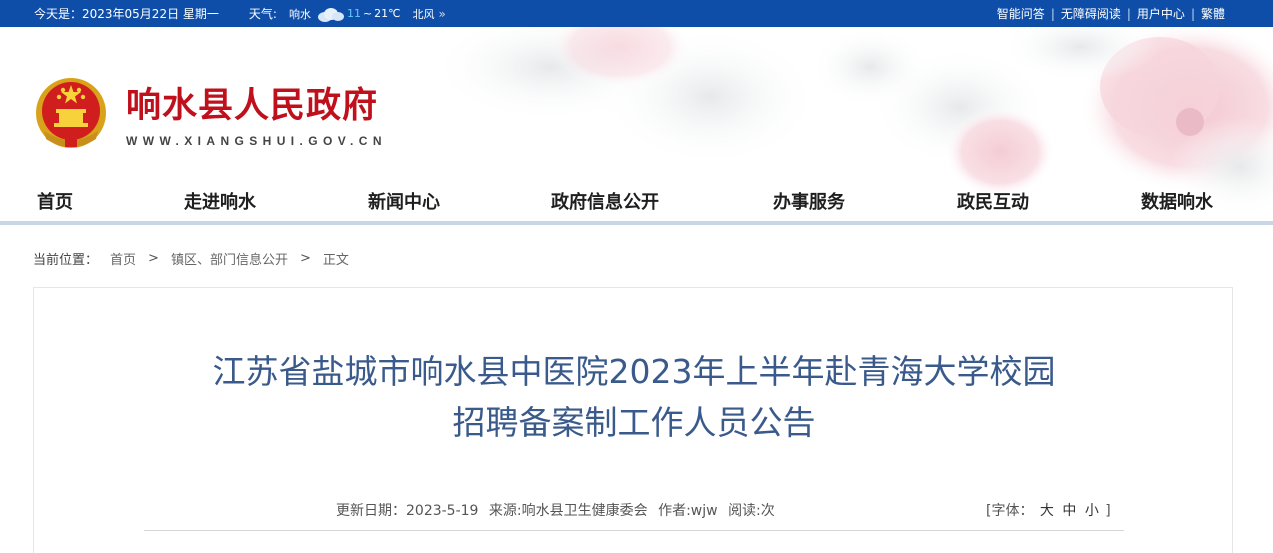 The width and height of the screenshot is (1273, 553). I want to click on nav-item-gov-info-disclosure: 政府信息公开, so click(605, 201).